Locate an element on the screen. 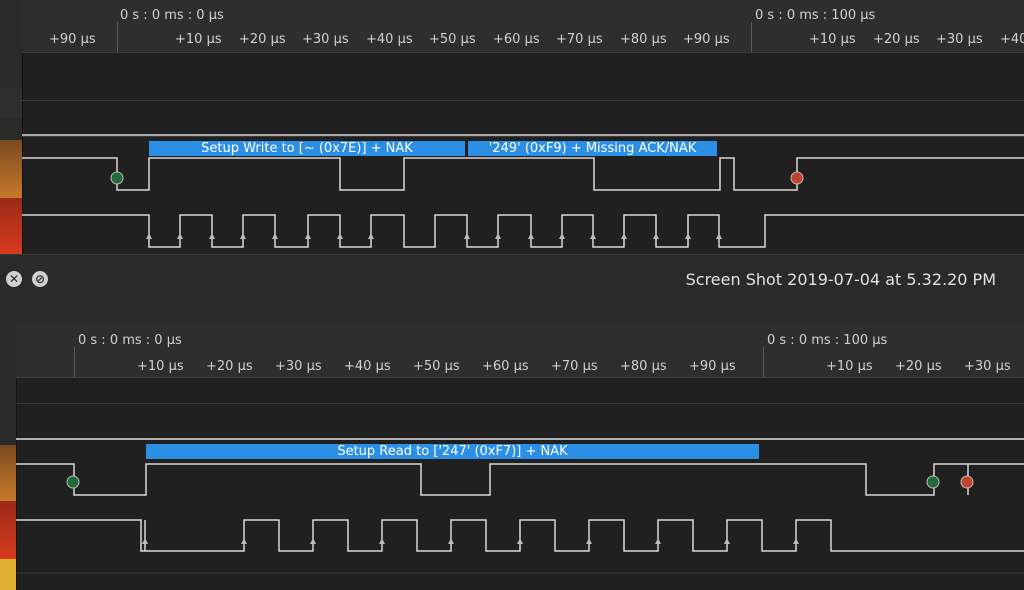 This screenshot has height=590, width=1024. screenshot-title-bar: ✕ ⊘ Screen Shot 2019-07-04 at 5.32.20 PM is located at coordinates (512, 280).